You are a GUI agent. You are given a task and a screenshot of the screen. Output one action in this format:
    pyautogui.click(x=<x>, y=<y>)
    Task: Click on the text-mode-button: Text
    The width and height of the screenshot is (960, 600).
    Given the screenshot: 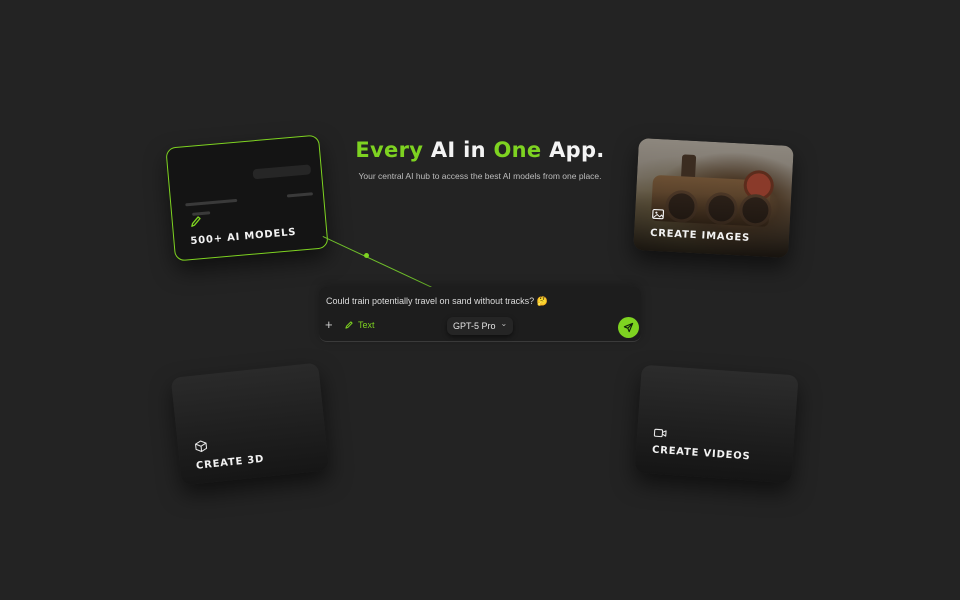 What is the action you would take?
    pyautogui.click(x=359, y=325)
    